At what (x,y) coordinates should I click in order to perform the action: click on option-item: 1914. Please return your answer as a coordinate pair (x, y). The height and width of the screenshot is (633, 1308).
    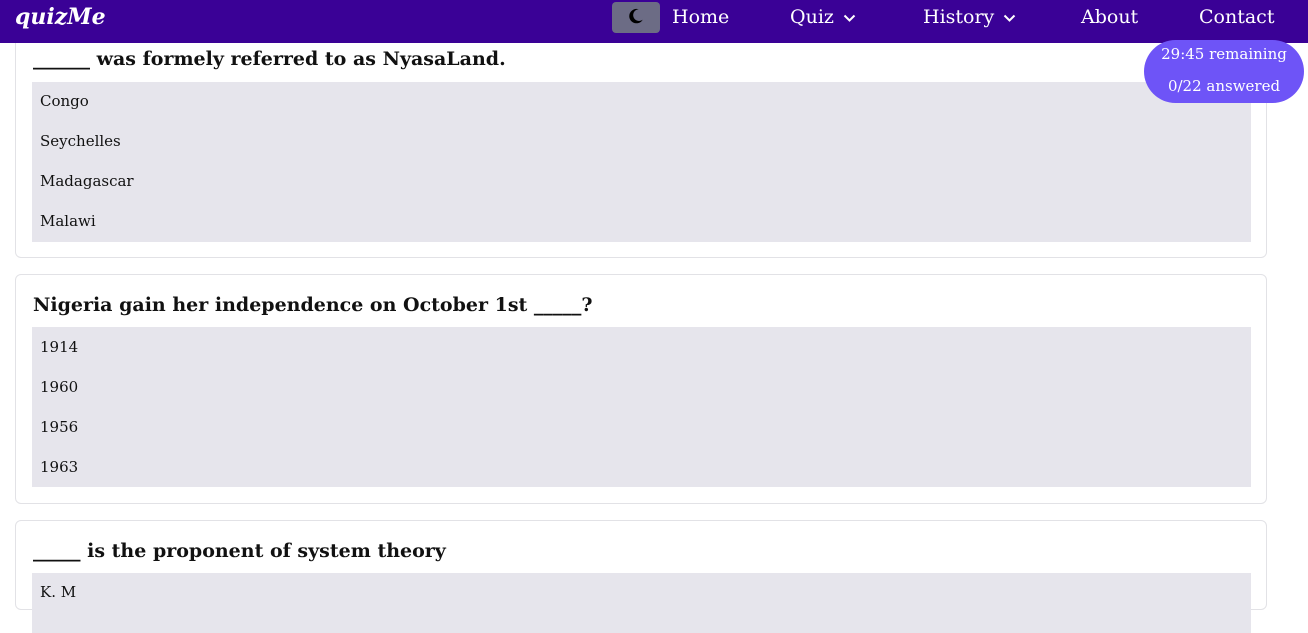
    Looking at the image, I should click on (59, 347).